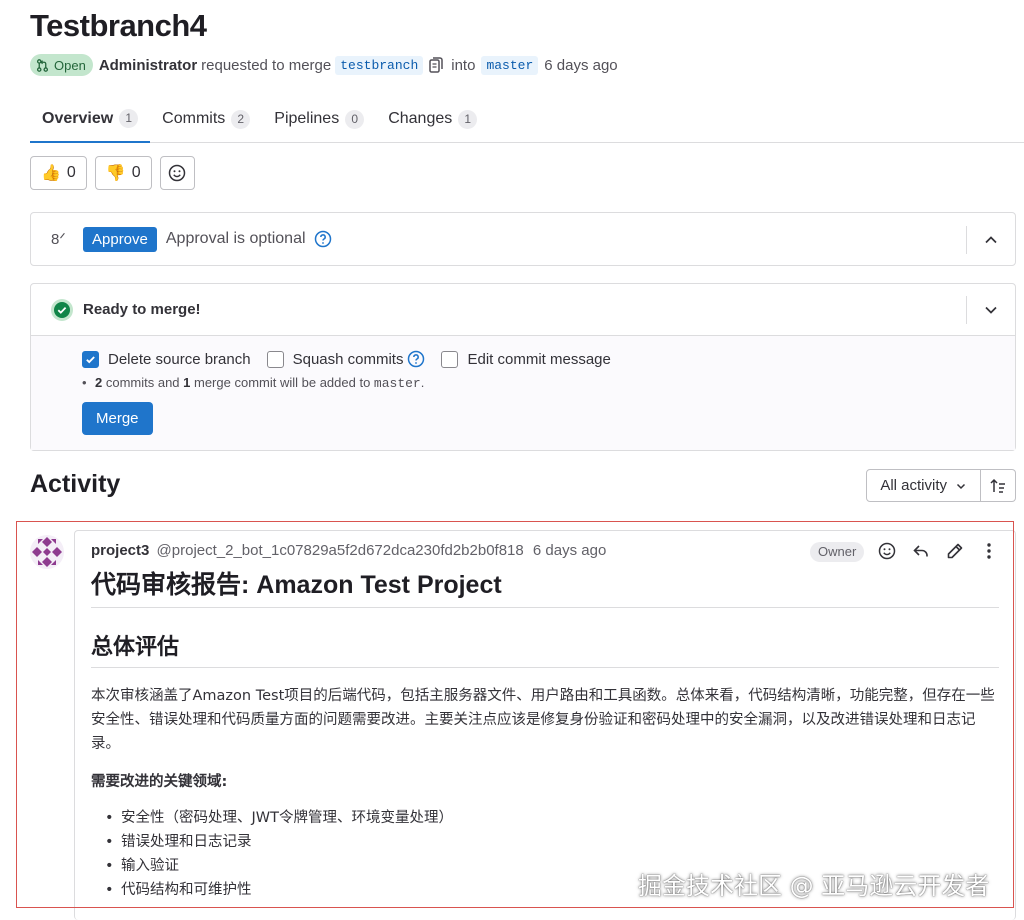 This screenshot has width=1024, height=920. What do you see at coordinates (420, 118) in the screenshot?
I see `tab-label: Changes` at bounding box center [420, 118].